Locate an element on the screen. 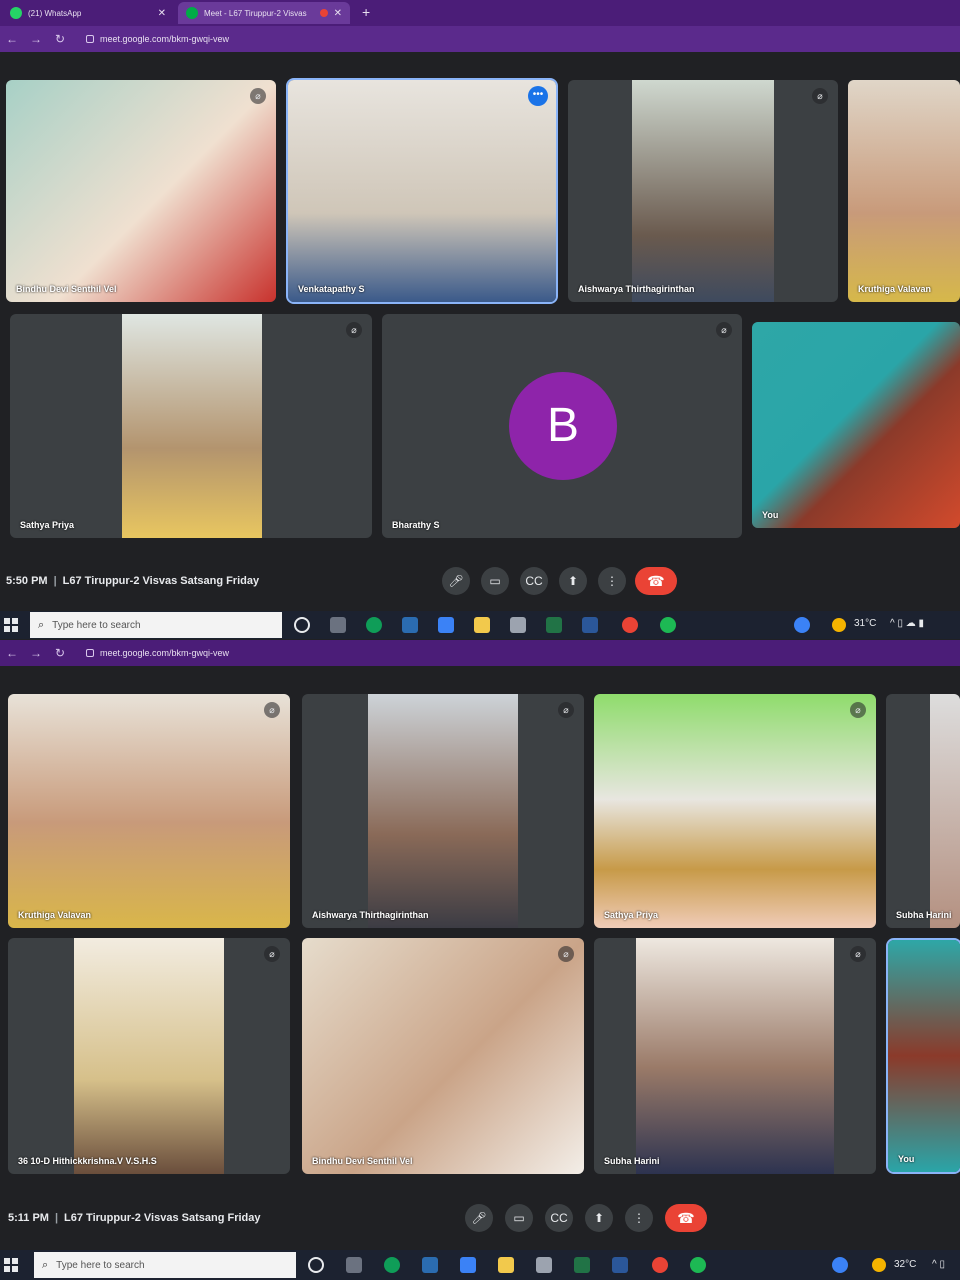 This screenshot has height=1280, width=960. weather-icon is located at coordinates (879, 1265).